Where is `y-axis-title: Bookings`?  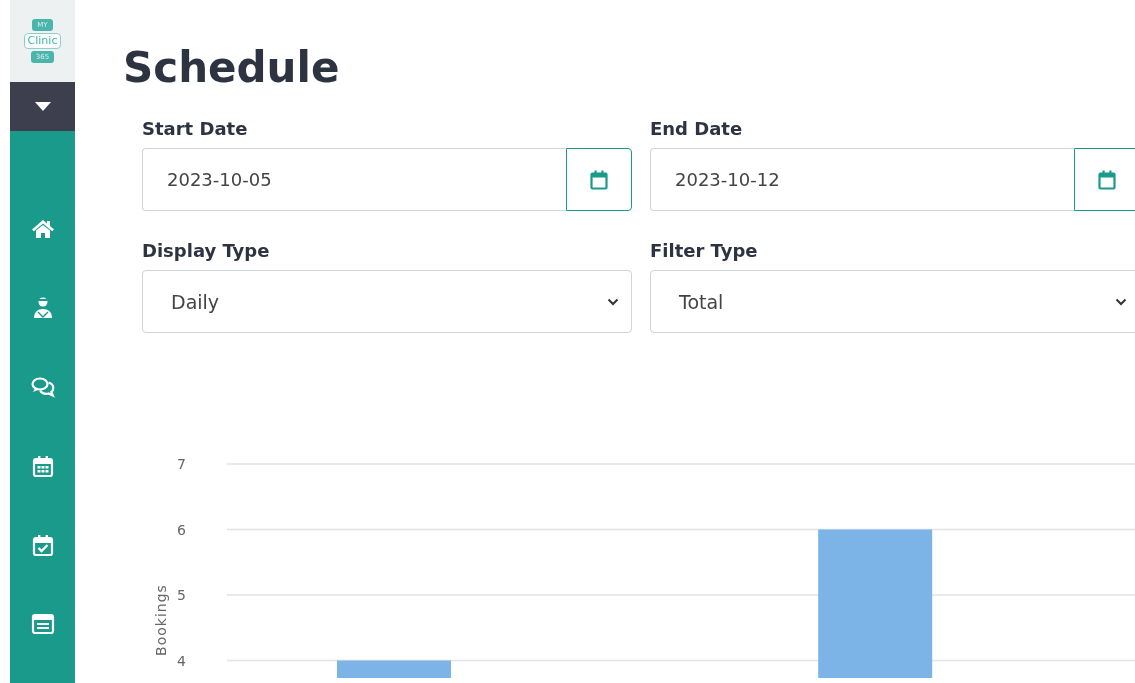 y-axis-title: Bookings is located at coordinates (161, 620).